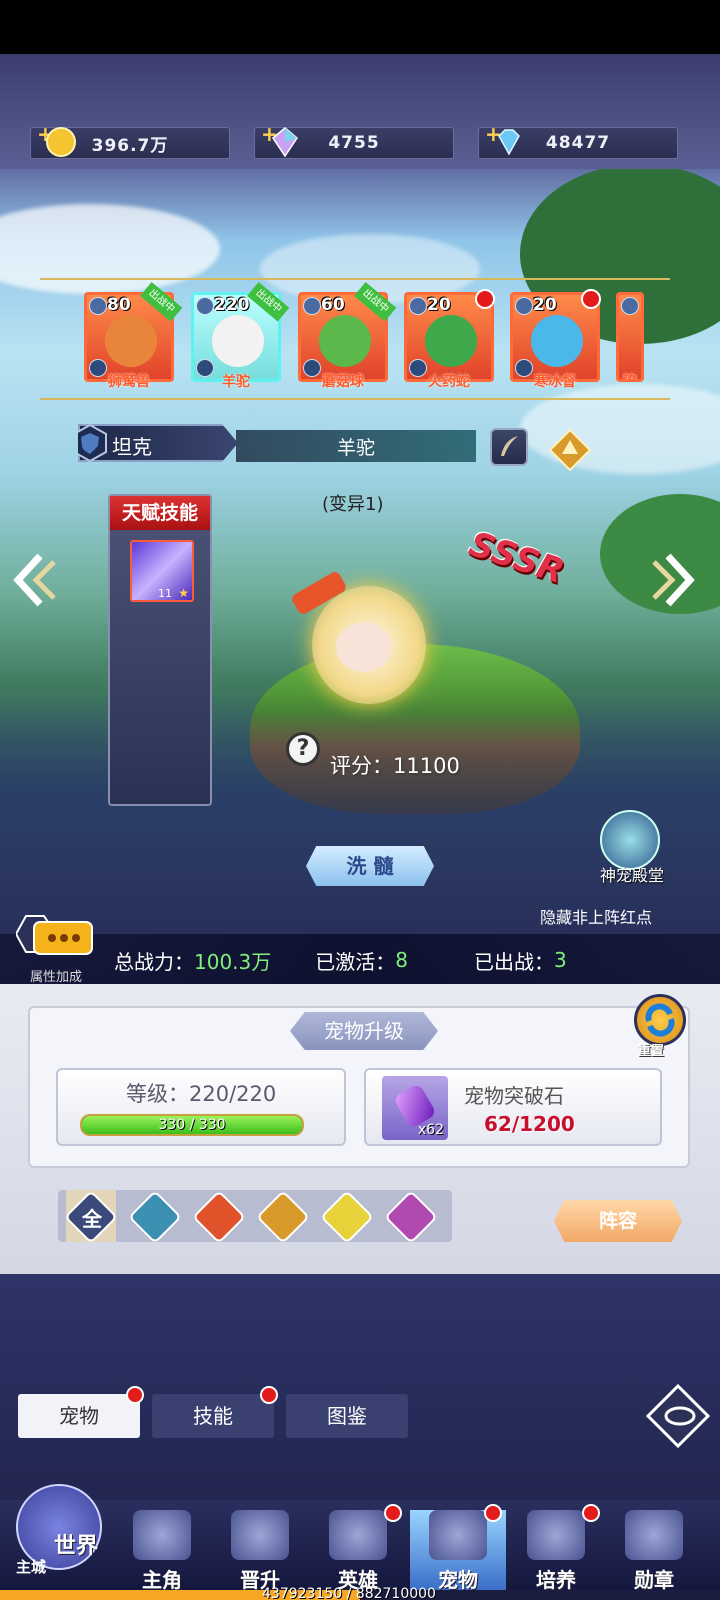 The width and height of the screenshot is (720, 1600). I want to click on pet-name-bar: 羊驼, so click(356, 446).